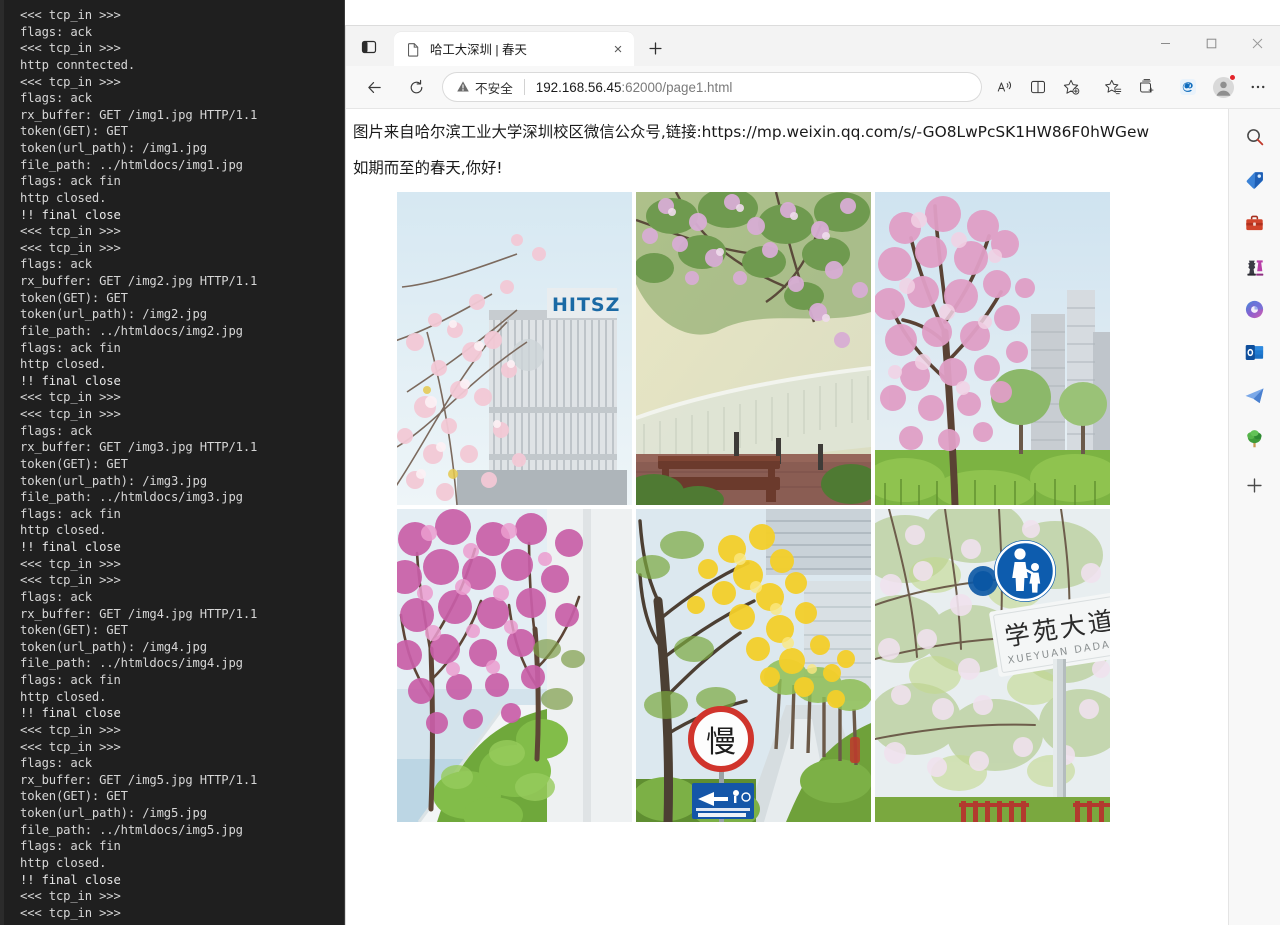 The height and width of the screenshot is (925, 1280). What do you see at coordinates (1257, 43) in the screenshot?
I see `close-window-button` at bounding box center [1257, 43].